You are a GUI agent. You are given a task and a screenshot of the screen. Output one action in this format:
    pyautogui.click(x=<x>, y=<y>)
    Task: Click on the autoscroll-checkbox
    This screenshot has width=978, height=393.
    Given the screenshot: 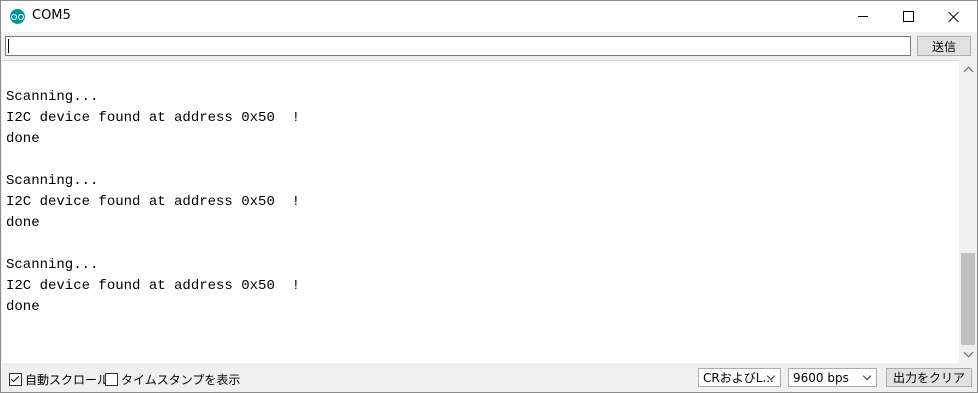 What is the action you would take?
    pyautogui.click(x=15, y=379)
    